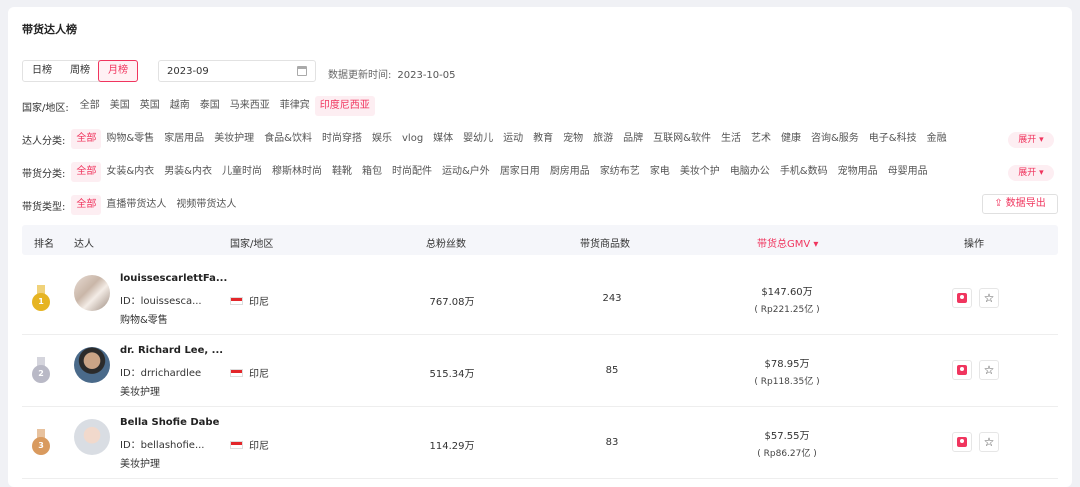  What do you see at coordinates (620, 172) in the screenshot?
I see `filter-option: 家纺布艺` at bounding box center [620, 172].